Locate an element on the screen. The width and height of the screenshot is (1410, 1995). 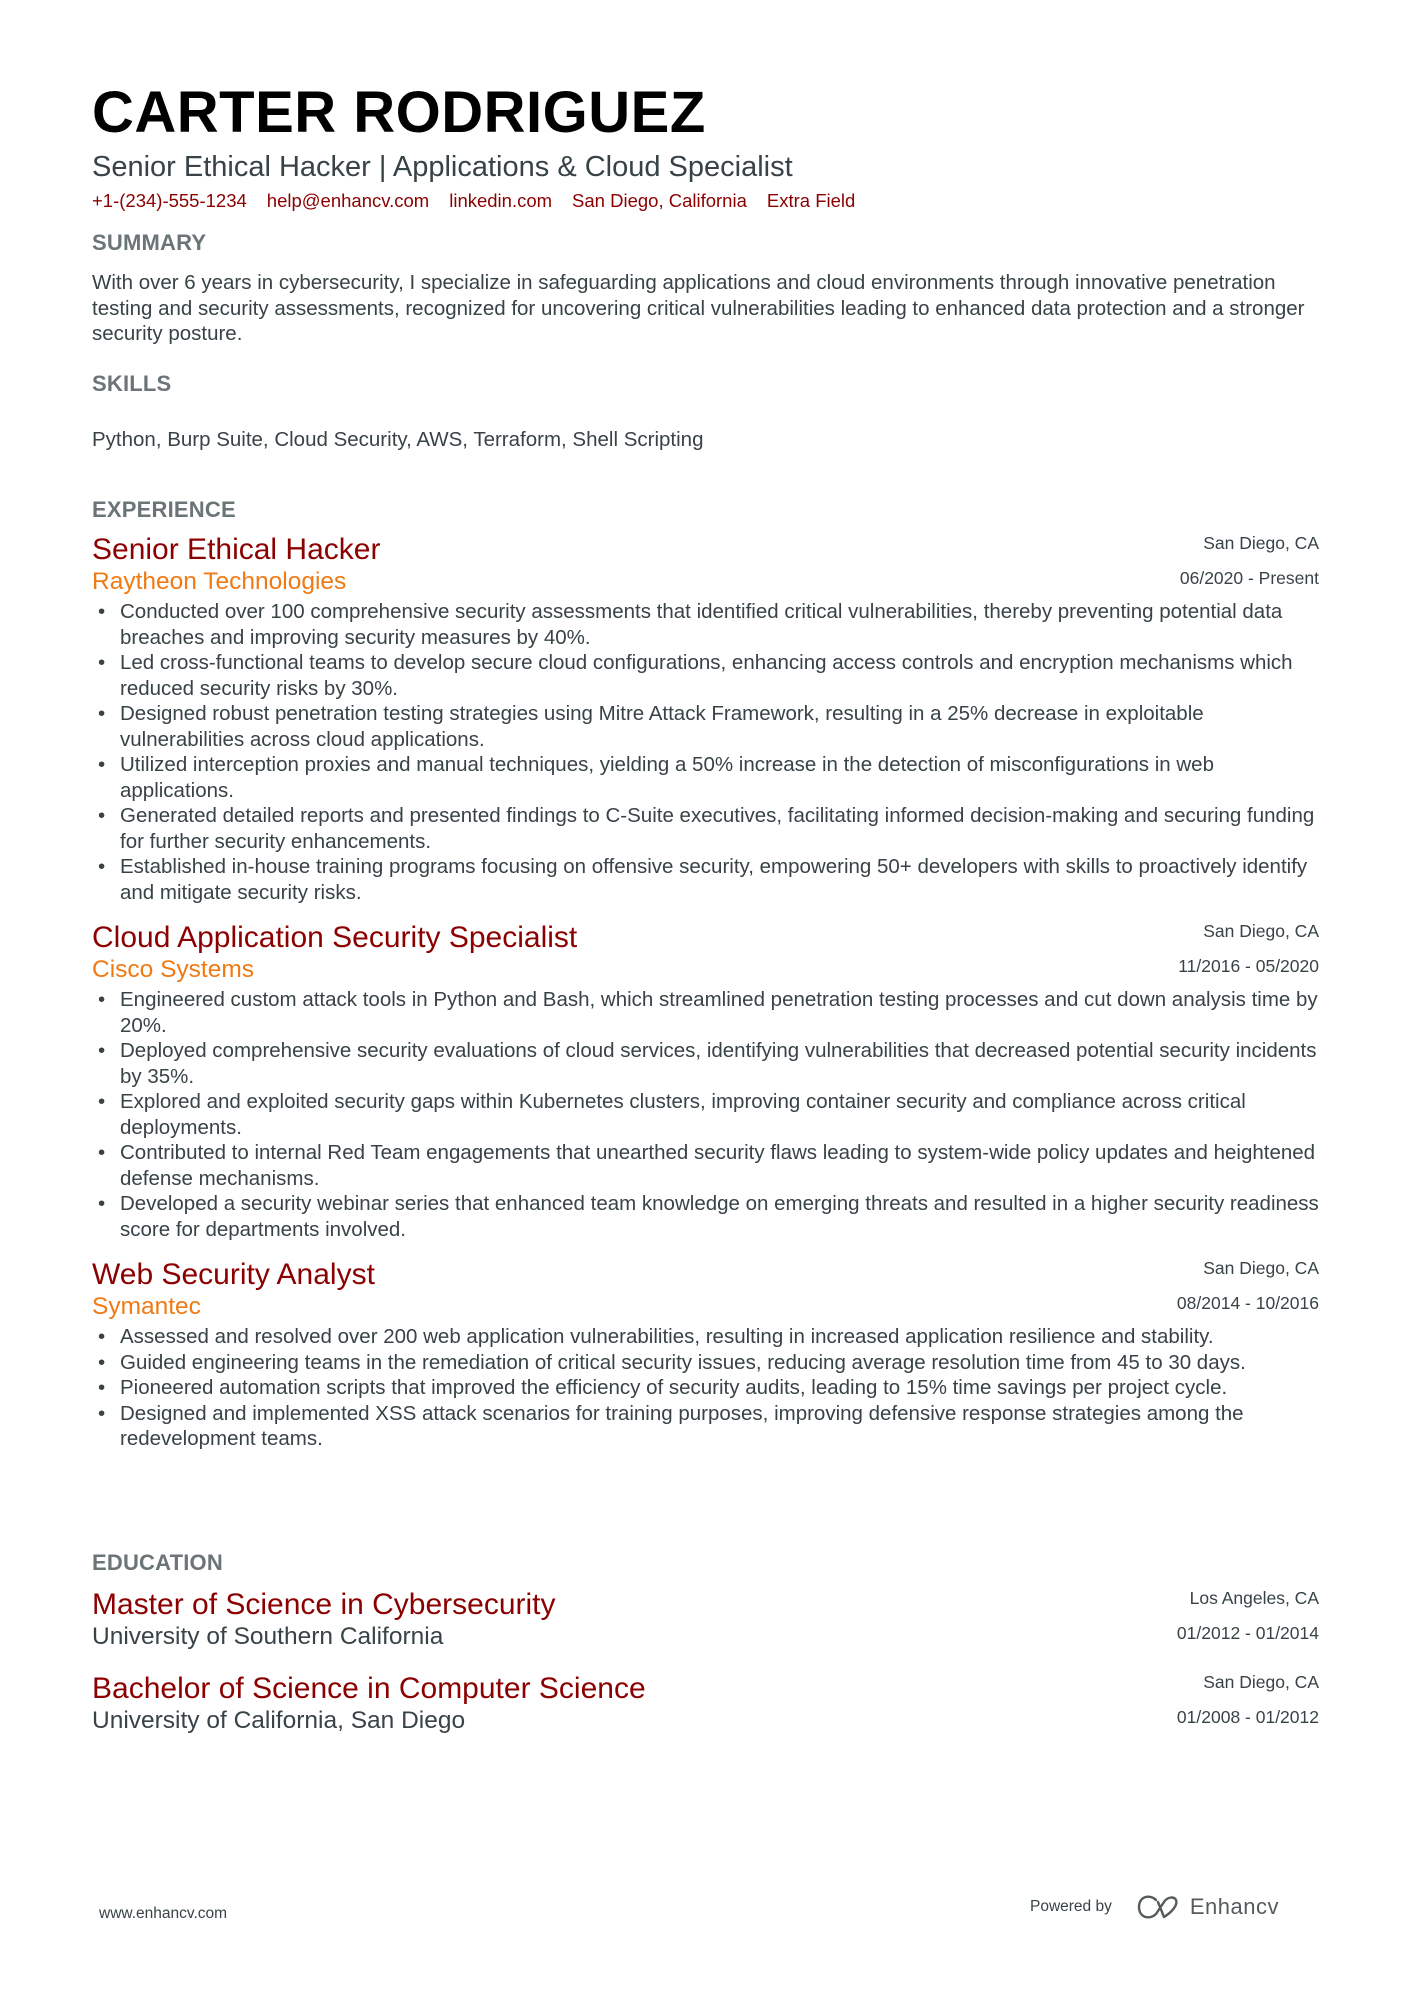
company-name: Symantec is located at coordinates (146, 1306).